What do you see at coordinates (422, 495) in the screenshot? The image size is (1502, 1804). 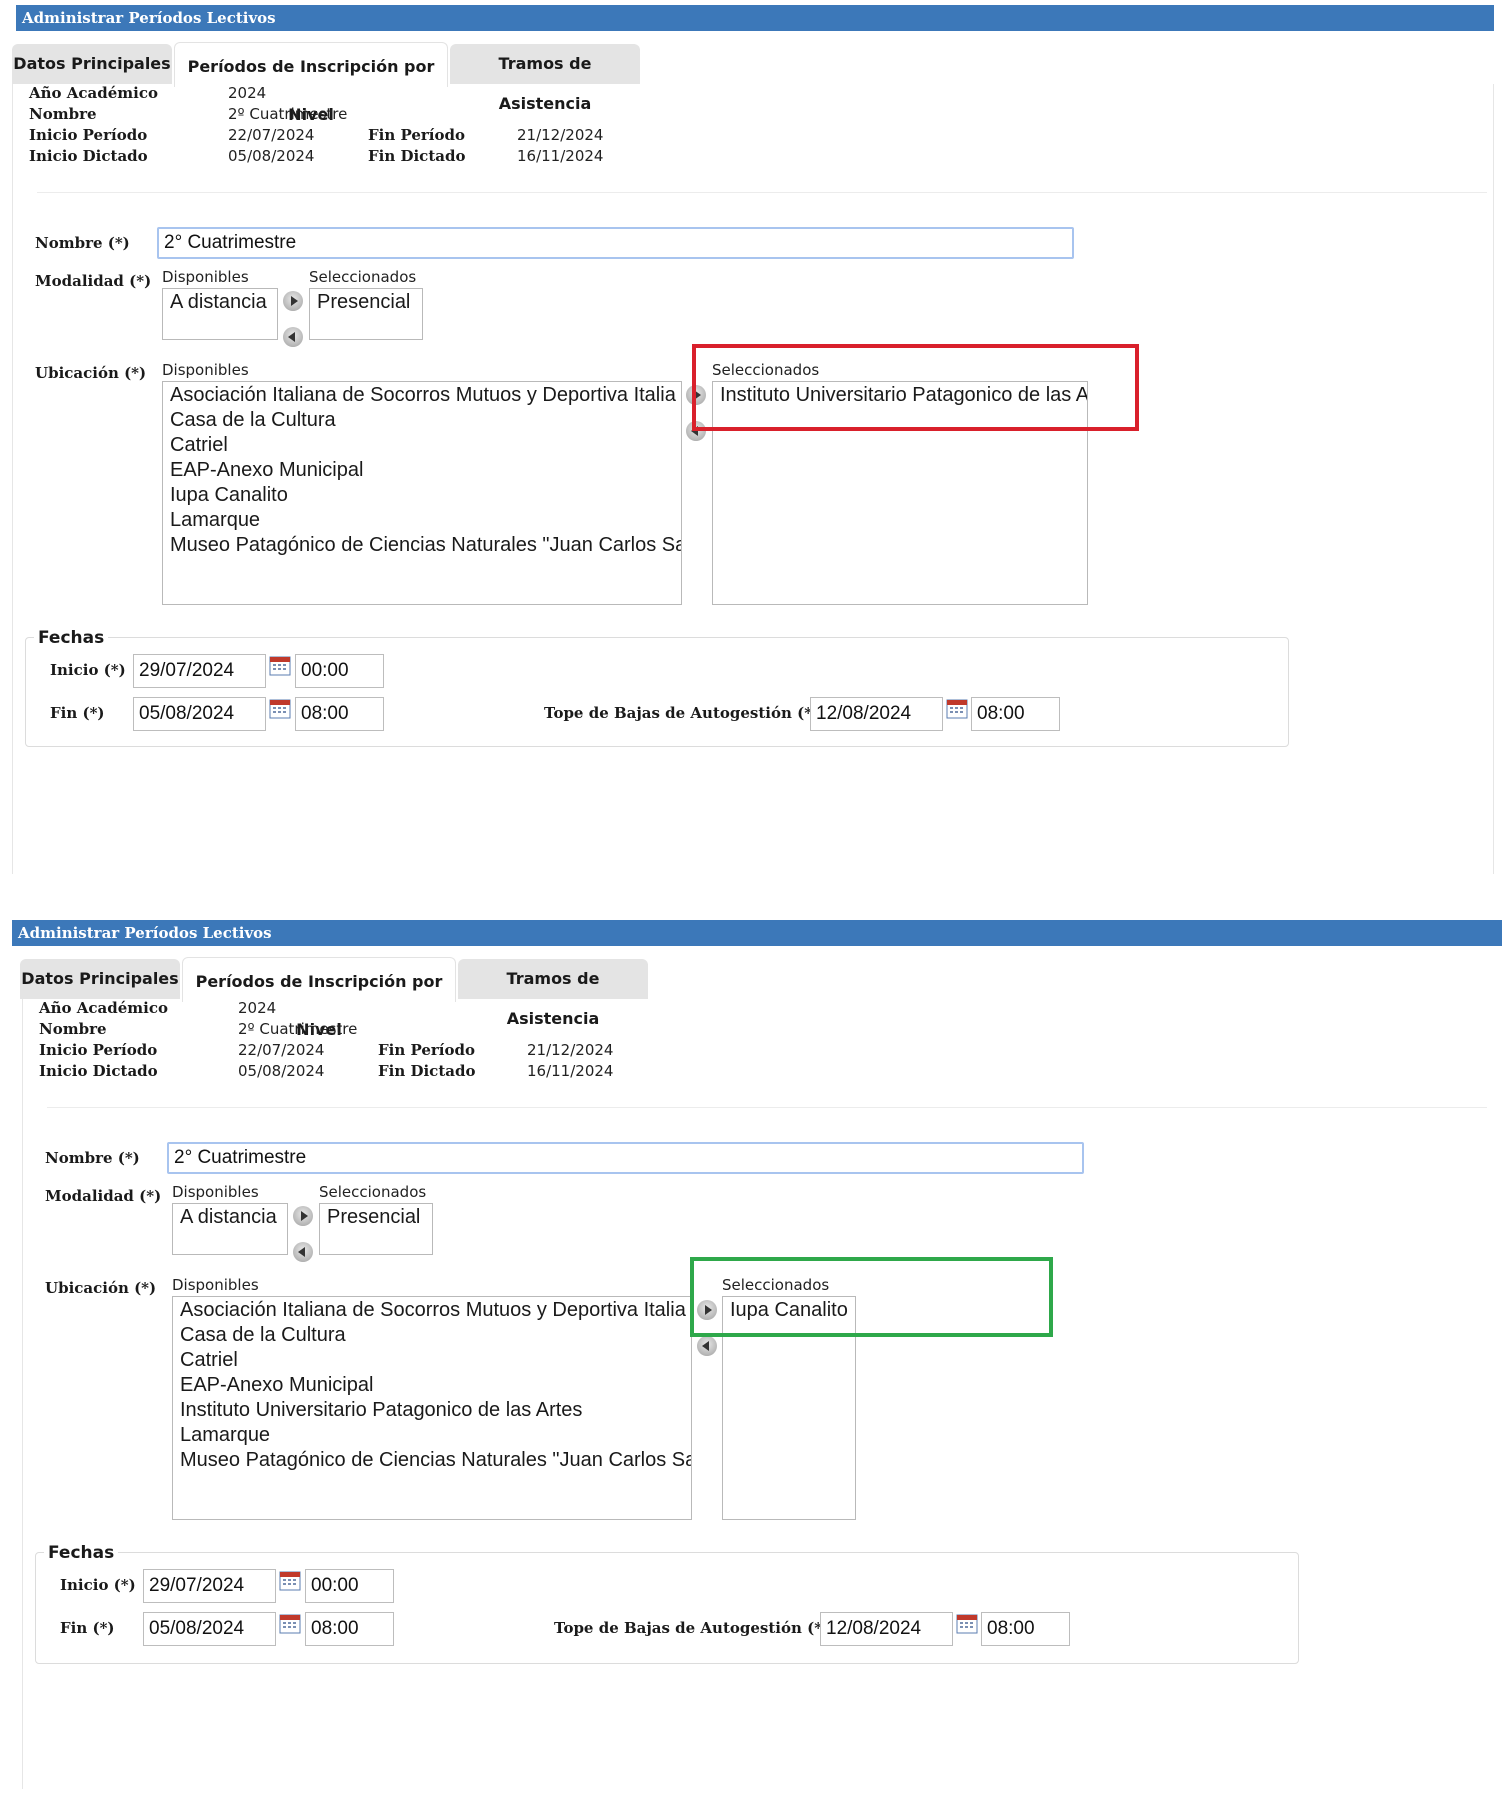 I see `list-item: Iupa Canalito` at bounding box center [422, 495].